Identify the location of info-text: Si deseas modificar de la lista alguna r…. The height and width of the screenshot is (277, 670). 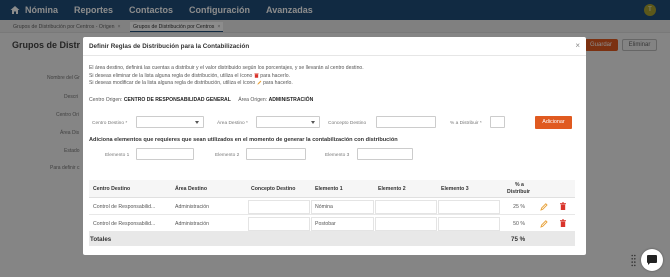
(172, 83).